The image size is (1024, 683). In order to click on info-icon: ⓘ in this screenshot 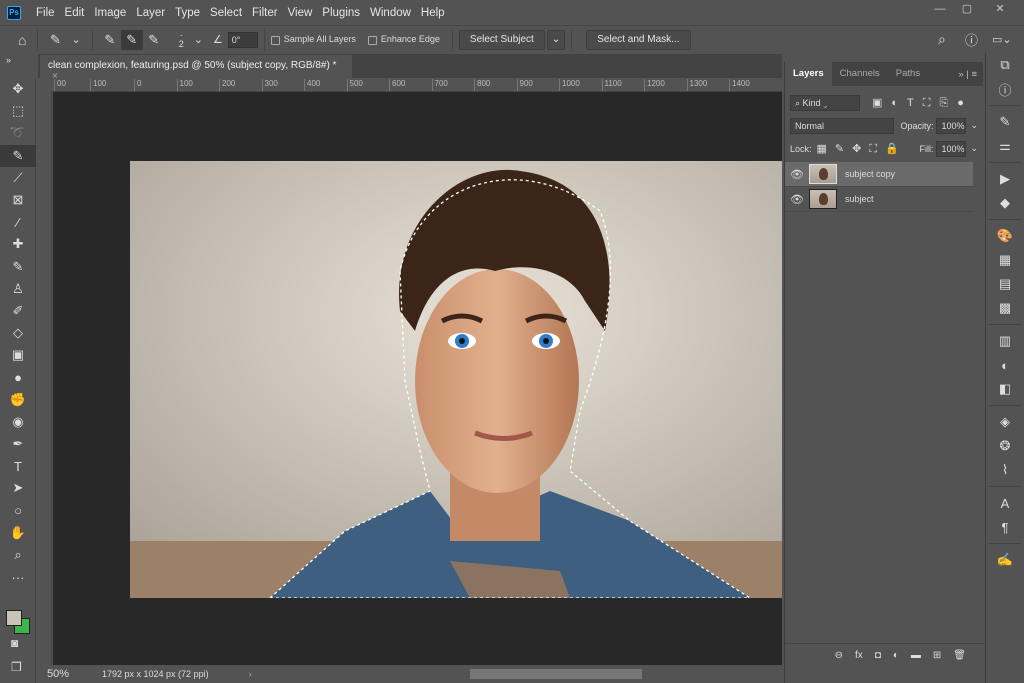, I will do `click(1005, 89)`.